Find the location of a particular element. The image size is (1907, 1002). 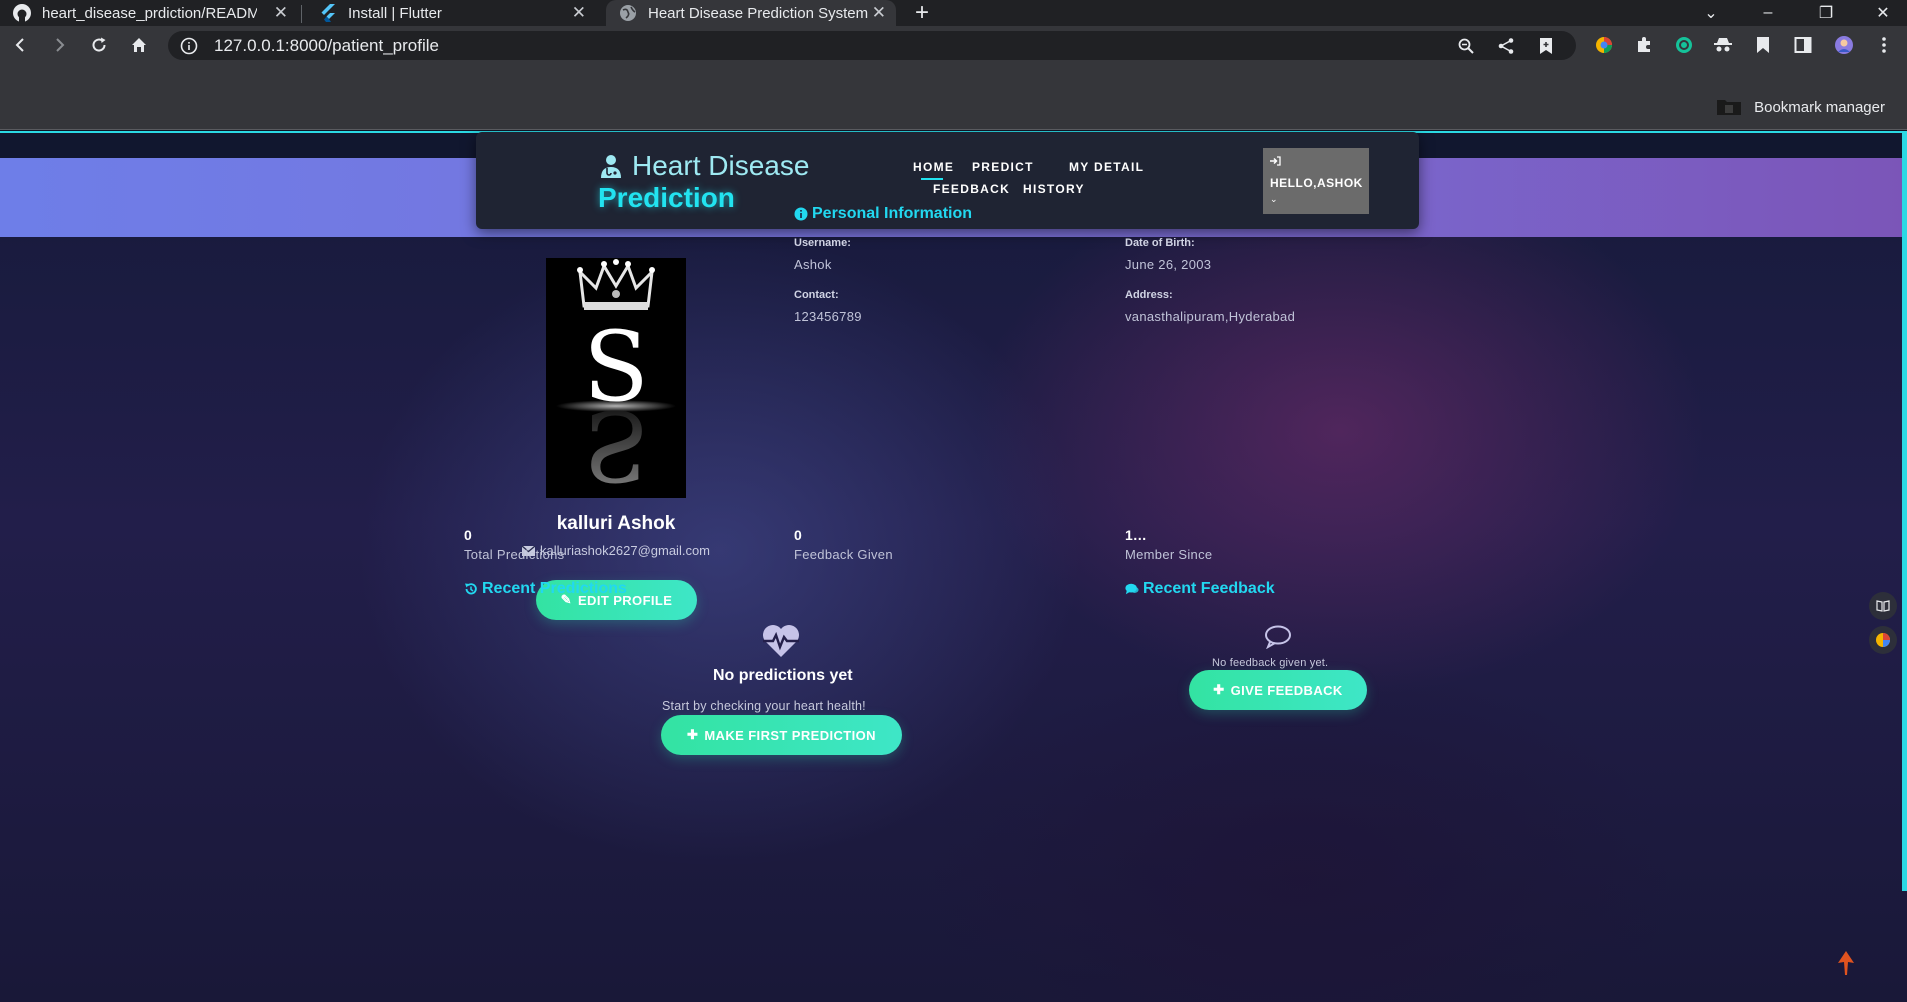

nav-home: HOME is located at coordinates (933, 170).